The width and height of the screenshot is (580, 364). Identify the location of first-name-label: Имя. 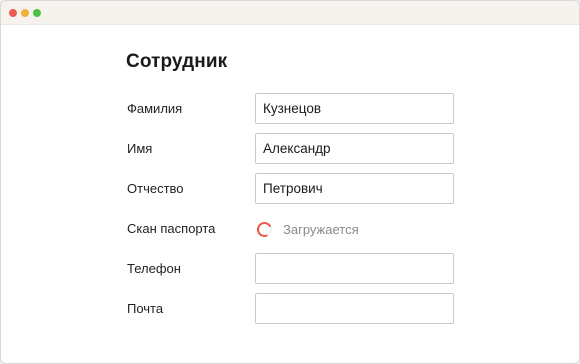
(140, 148).